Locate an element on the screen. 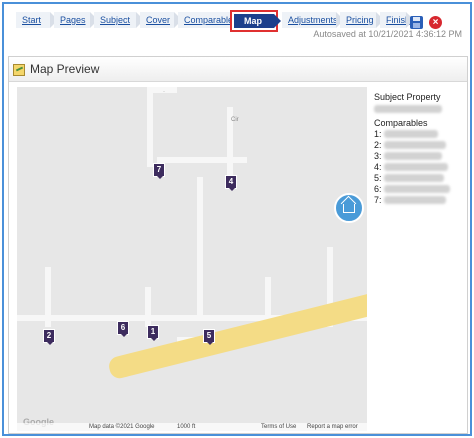  save-icon is located at coordinates (416, 22).